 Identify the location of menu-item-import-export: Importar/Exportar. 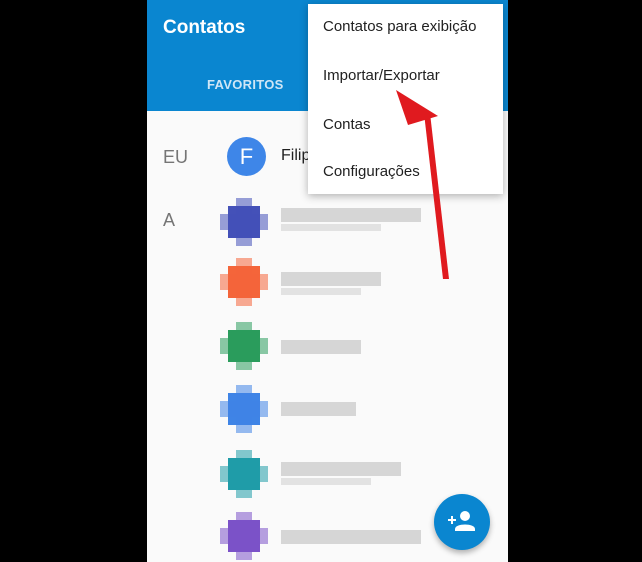
(381, 75).